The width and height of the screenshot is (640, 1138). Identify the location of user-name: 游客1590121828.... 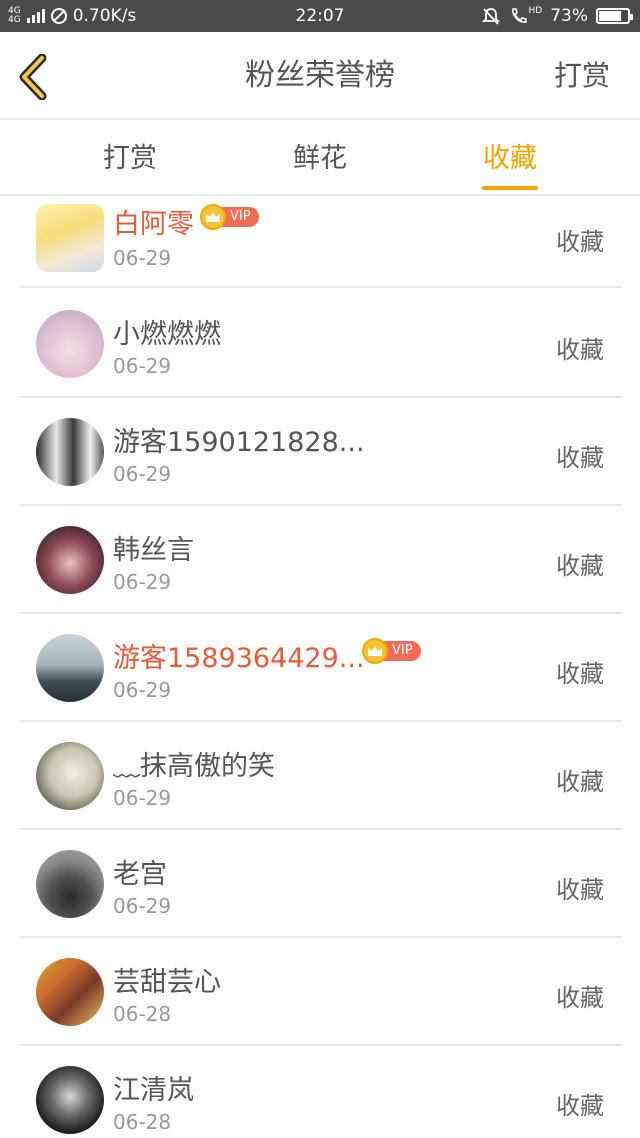
(239, 442).